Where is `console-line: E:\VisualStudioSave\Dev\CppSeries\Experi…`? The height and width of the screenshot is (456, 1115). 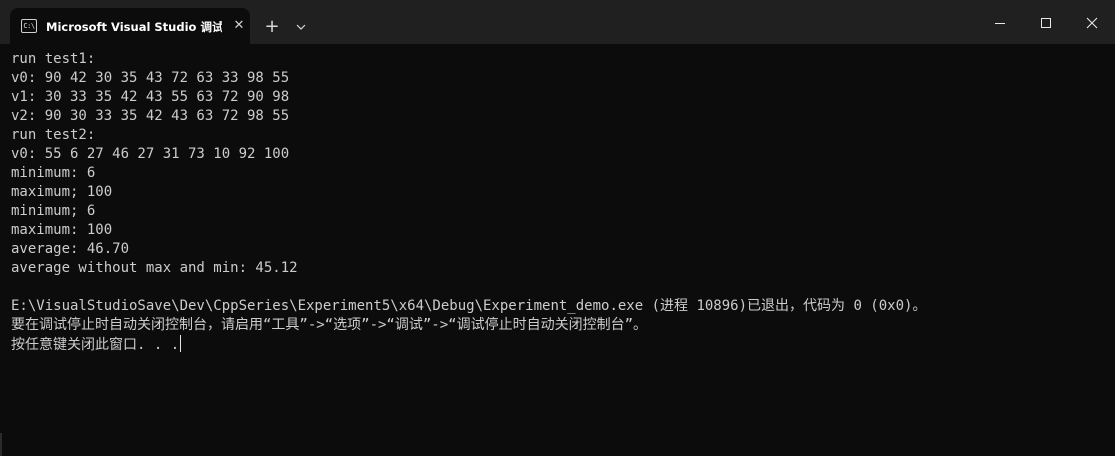
console-line: E:\VisualStudioSave\Dev\CppSeries\Experi… is located at coordinates (469, 306).